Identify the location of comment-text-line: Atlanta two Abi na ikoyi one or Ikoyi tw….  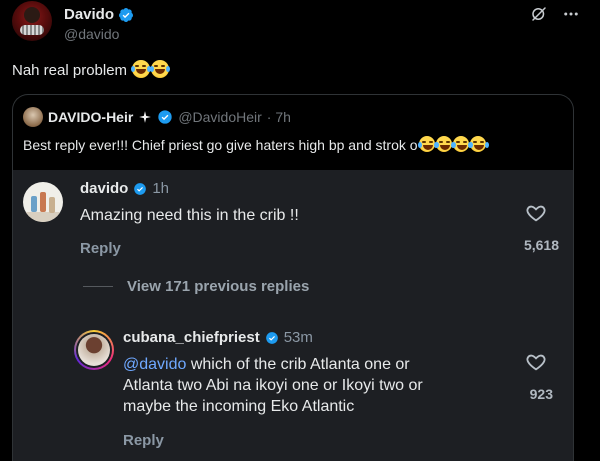
(273, 385).